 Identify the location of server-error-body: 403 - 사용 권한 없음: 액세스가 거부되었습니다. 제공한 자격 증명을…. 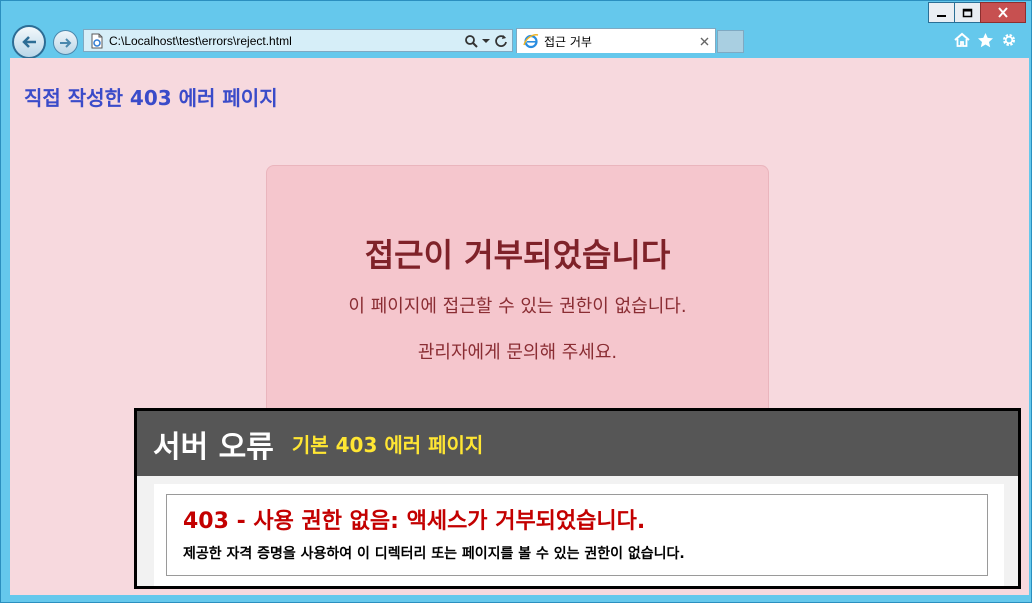
(579, 535).